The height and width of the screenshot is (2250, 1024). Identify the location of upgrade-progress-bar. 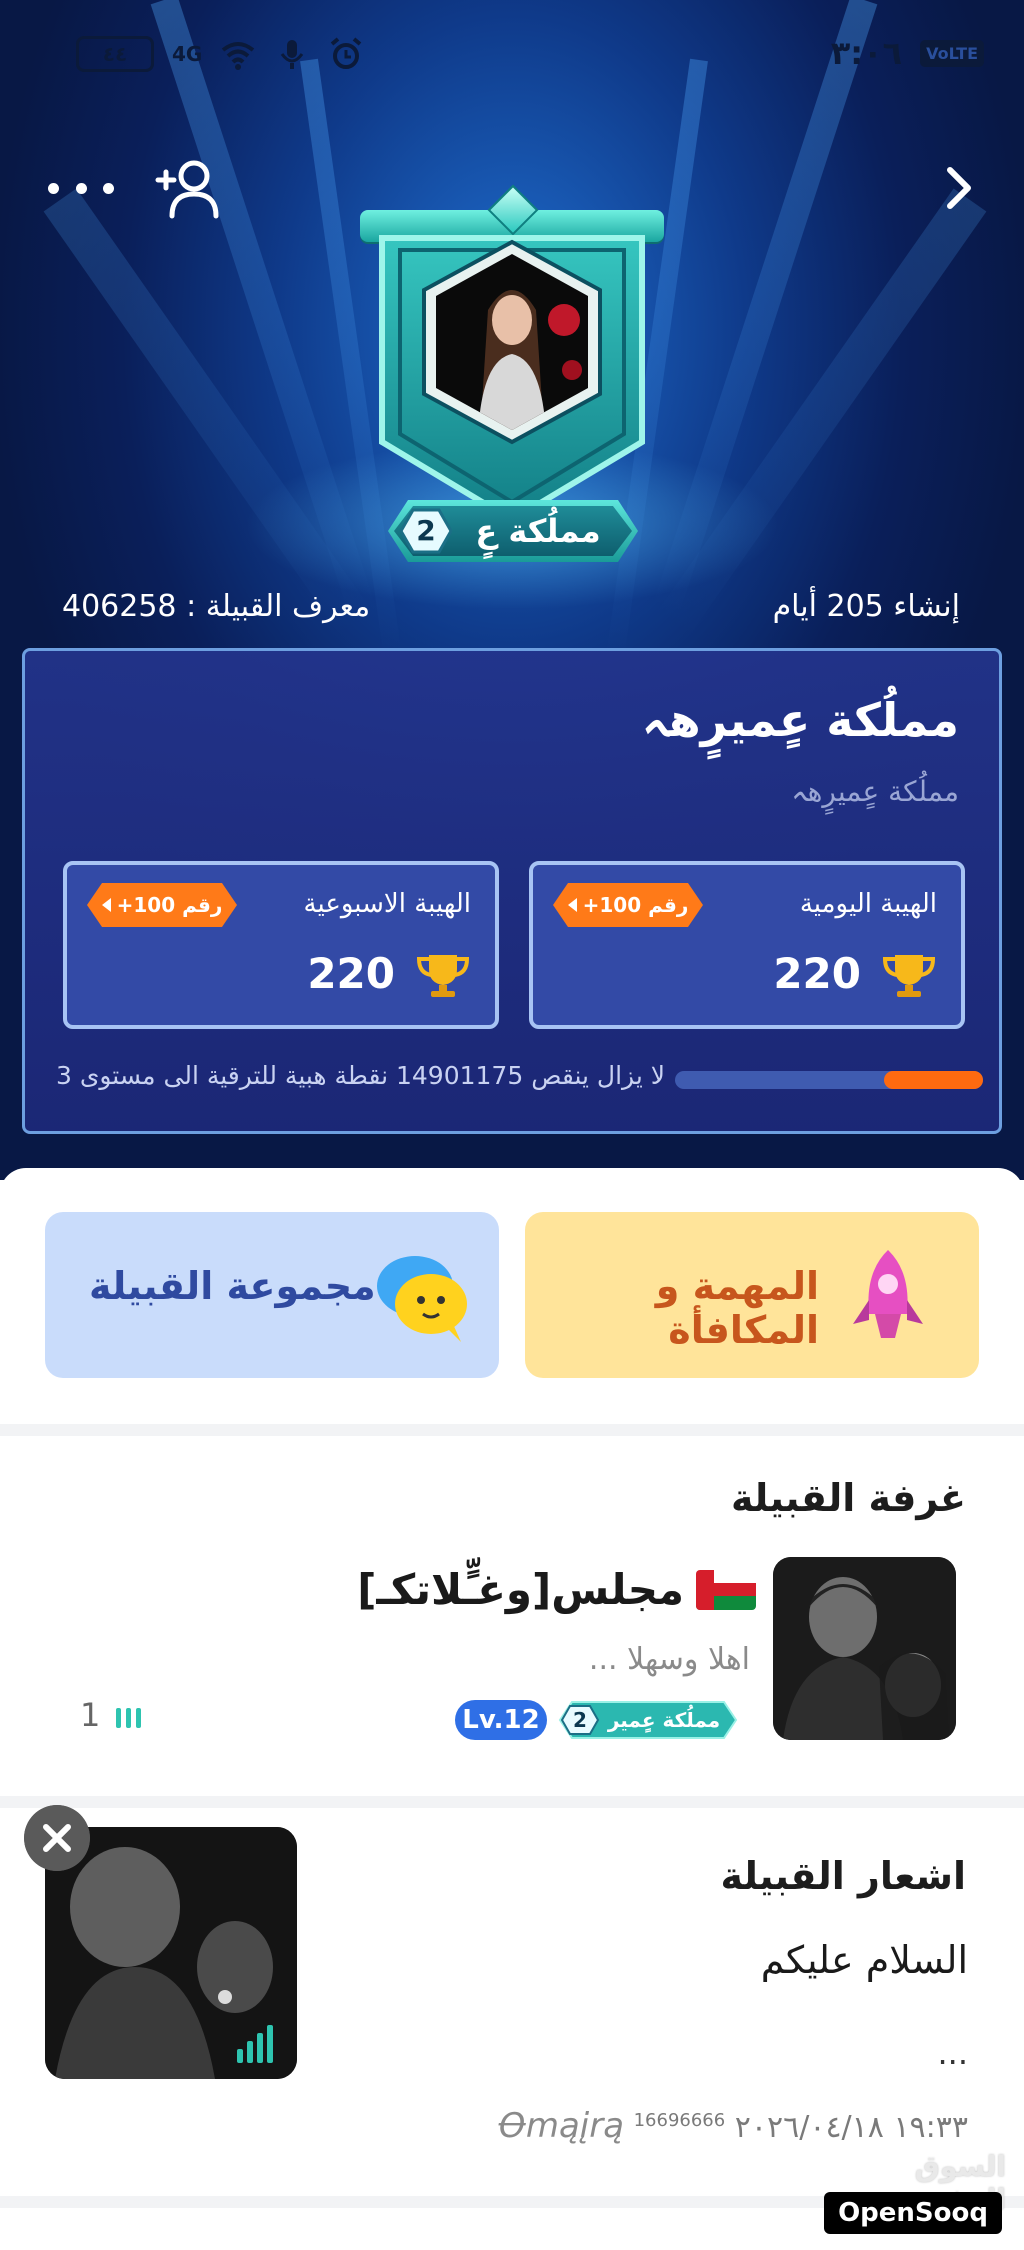
(829, 1080).